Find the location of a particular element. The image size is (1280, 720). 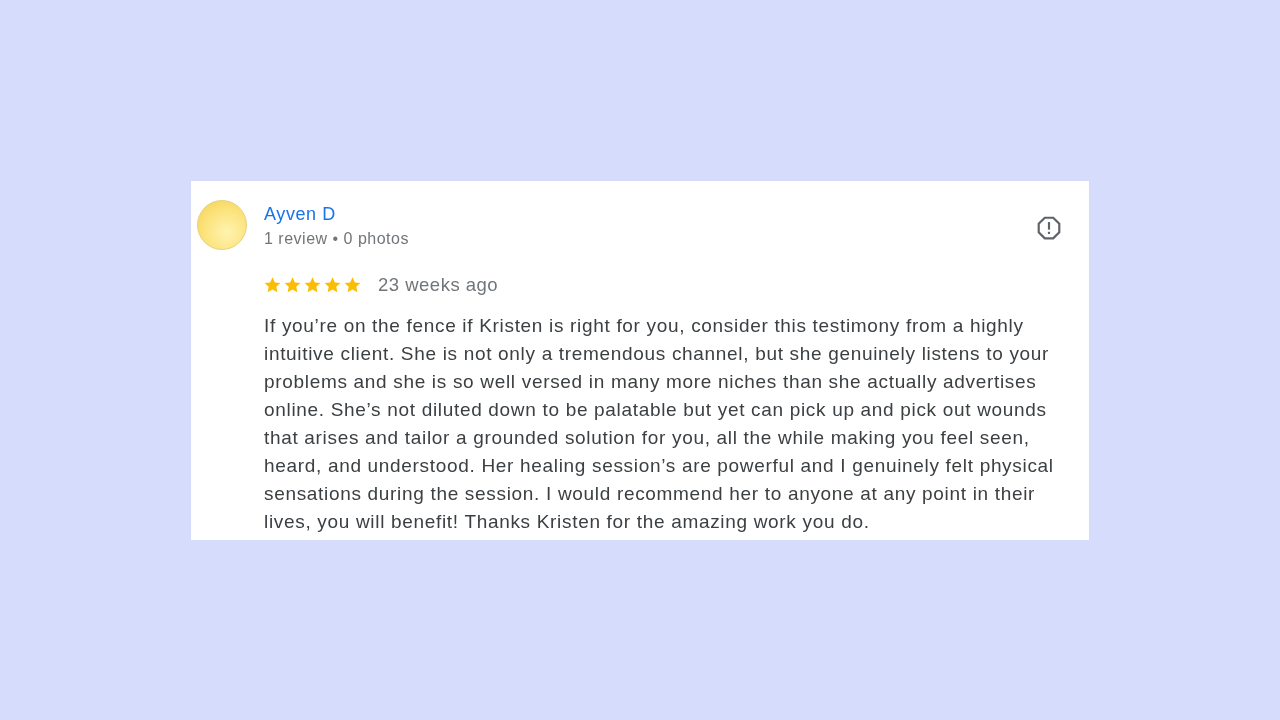

avatar-icon is located at coordinates (222, 224).